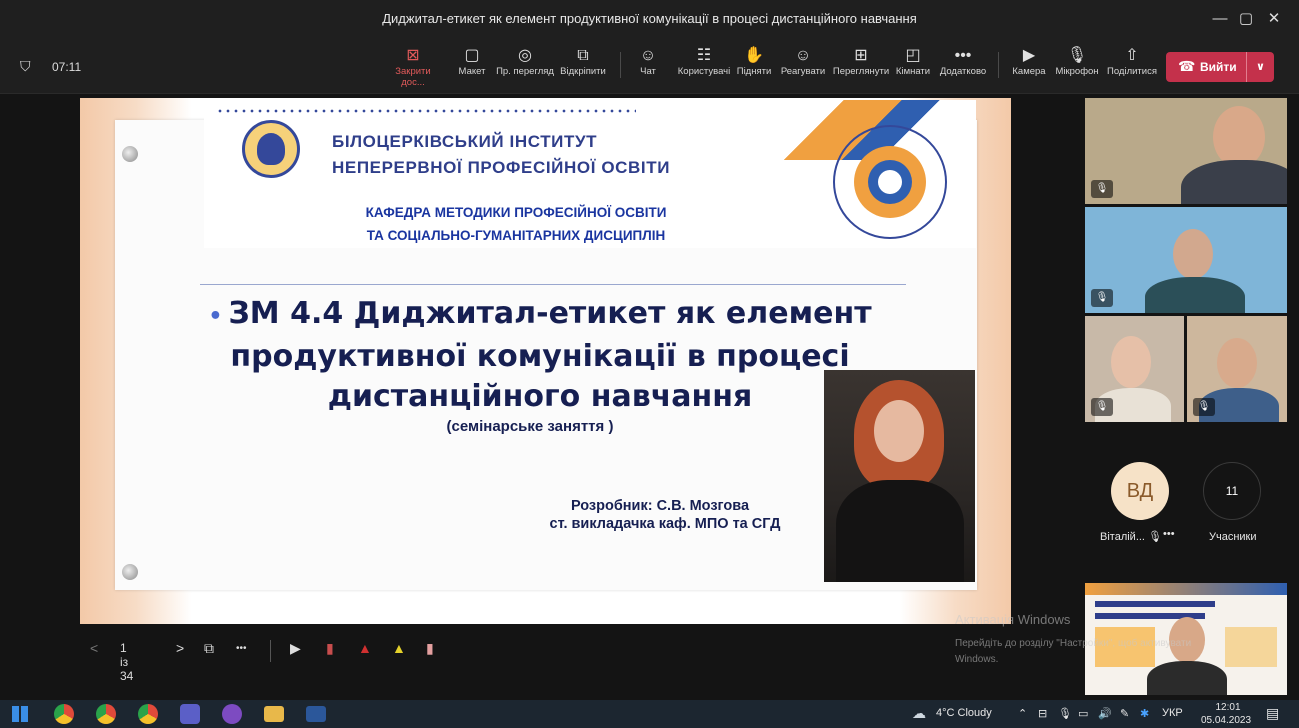 The width and height of the screenshot is (1299, 728). What do you see at coordinates (913, 55) in the screenshot?
I see `rooms-icon: ◰` at bounding box center [913, 55].